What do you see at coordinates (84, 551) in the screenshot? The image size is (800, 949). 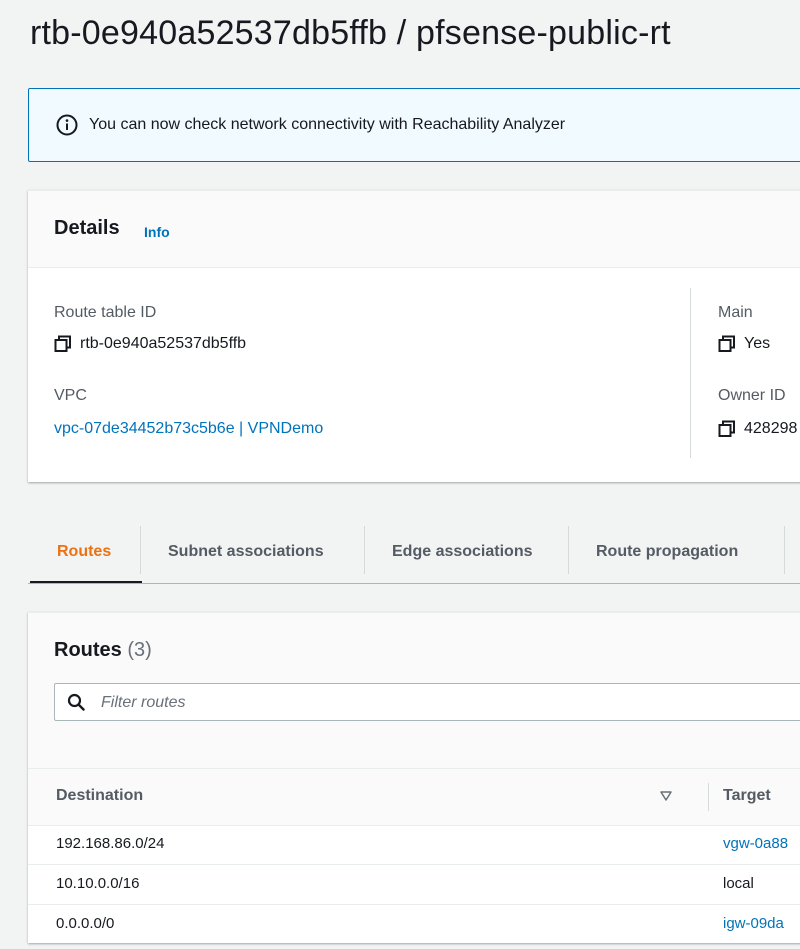 I see `tab-routes: Routes` at bounding box center [84, 551].